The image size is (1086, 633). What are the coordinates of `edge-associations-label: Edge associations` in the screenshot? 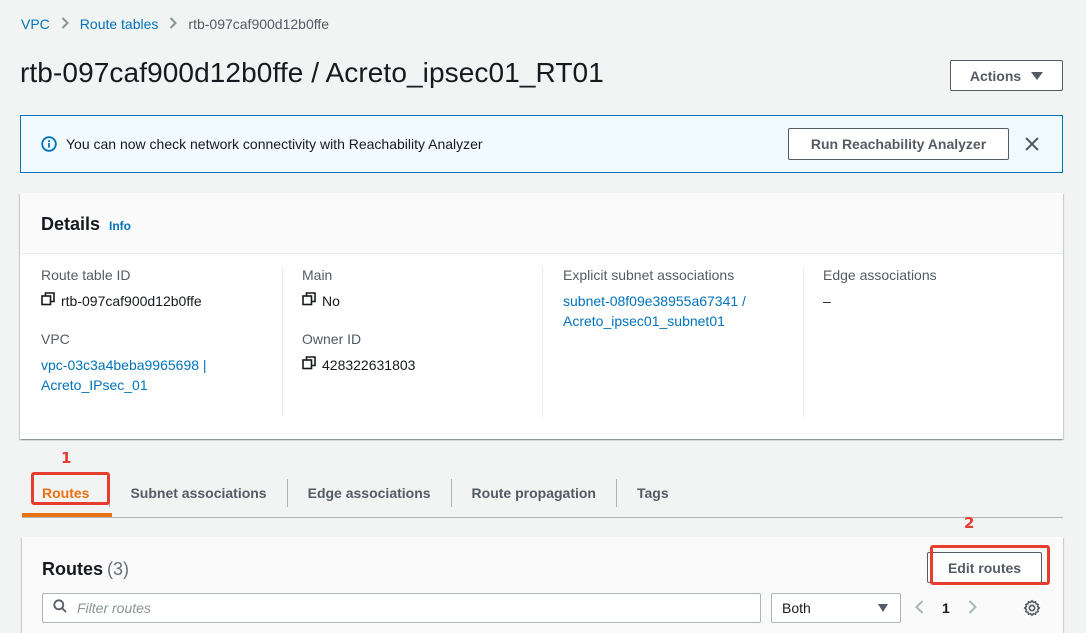 It's located at (880, 275).